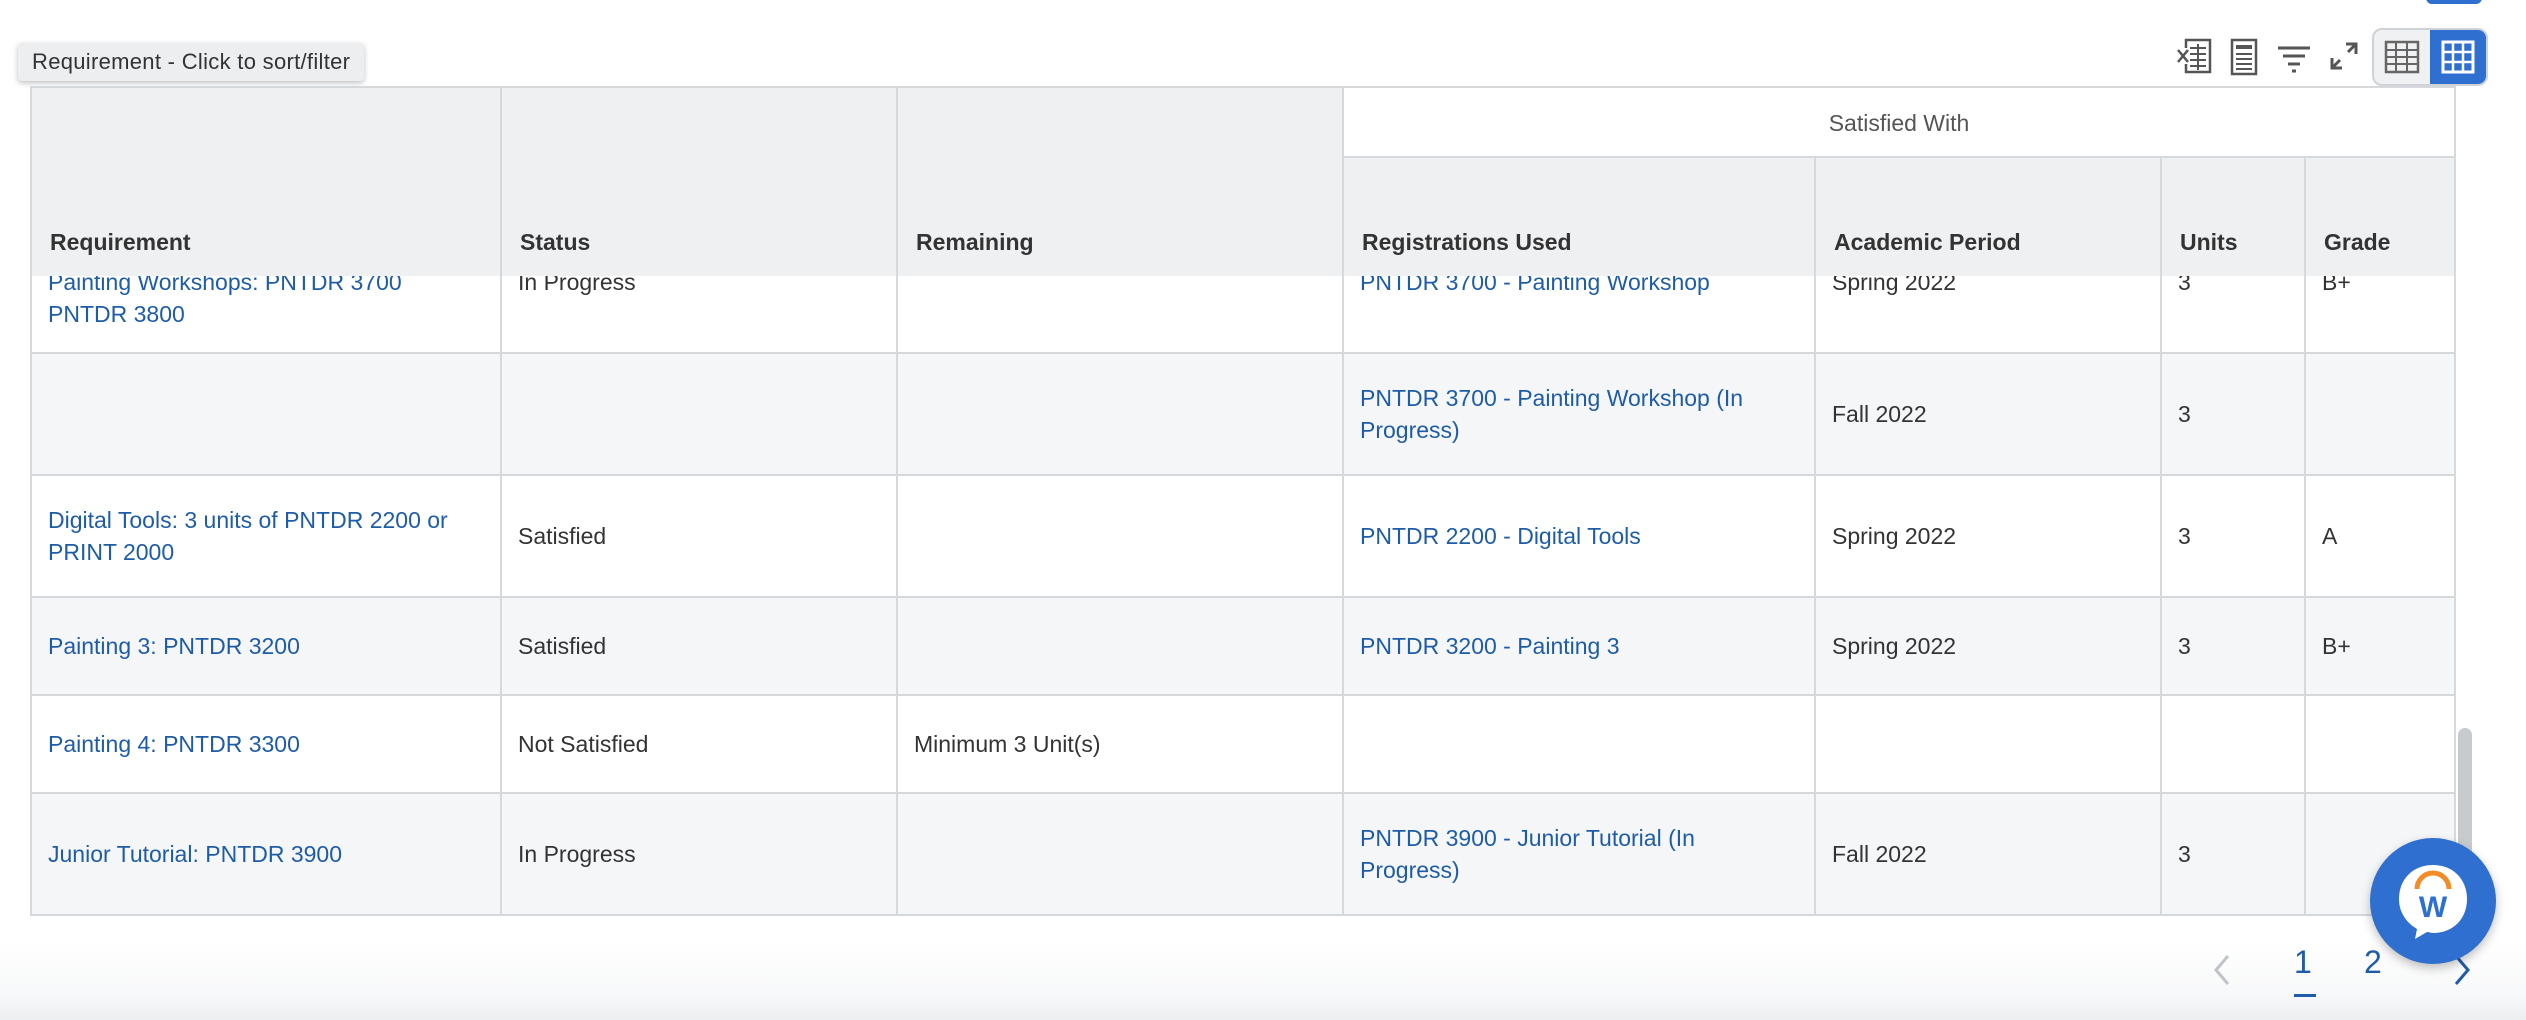 The width and height of the screenshot is (2526, 1020). What do you see at coordinates (1580, 744) in the screenshot?
I see `registration-cell` at bounding box center [1580, 744].